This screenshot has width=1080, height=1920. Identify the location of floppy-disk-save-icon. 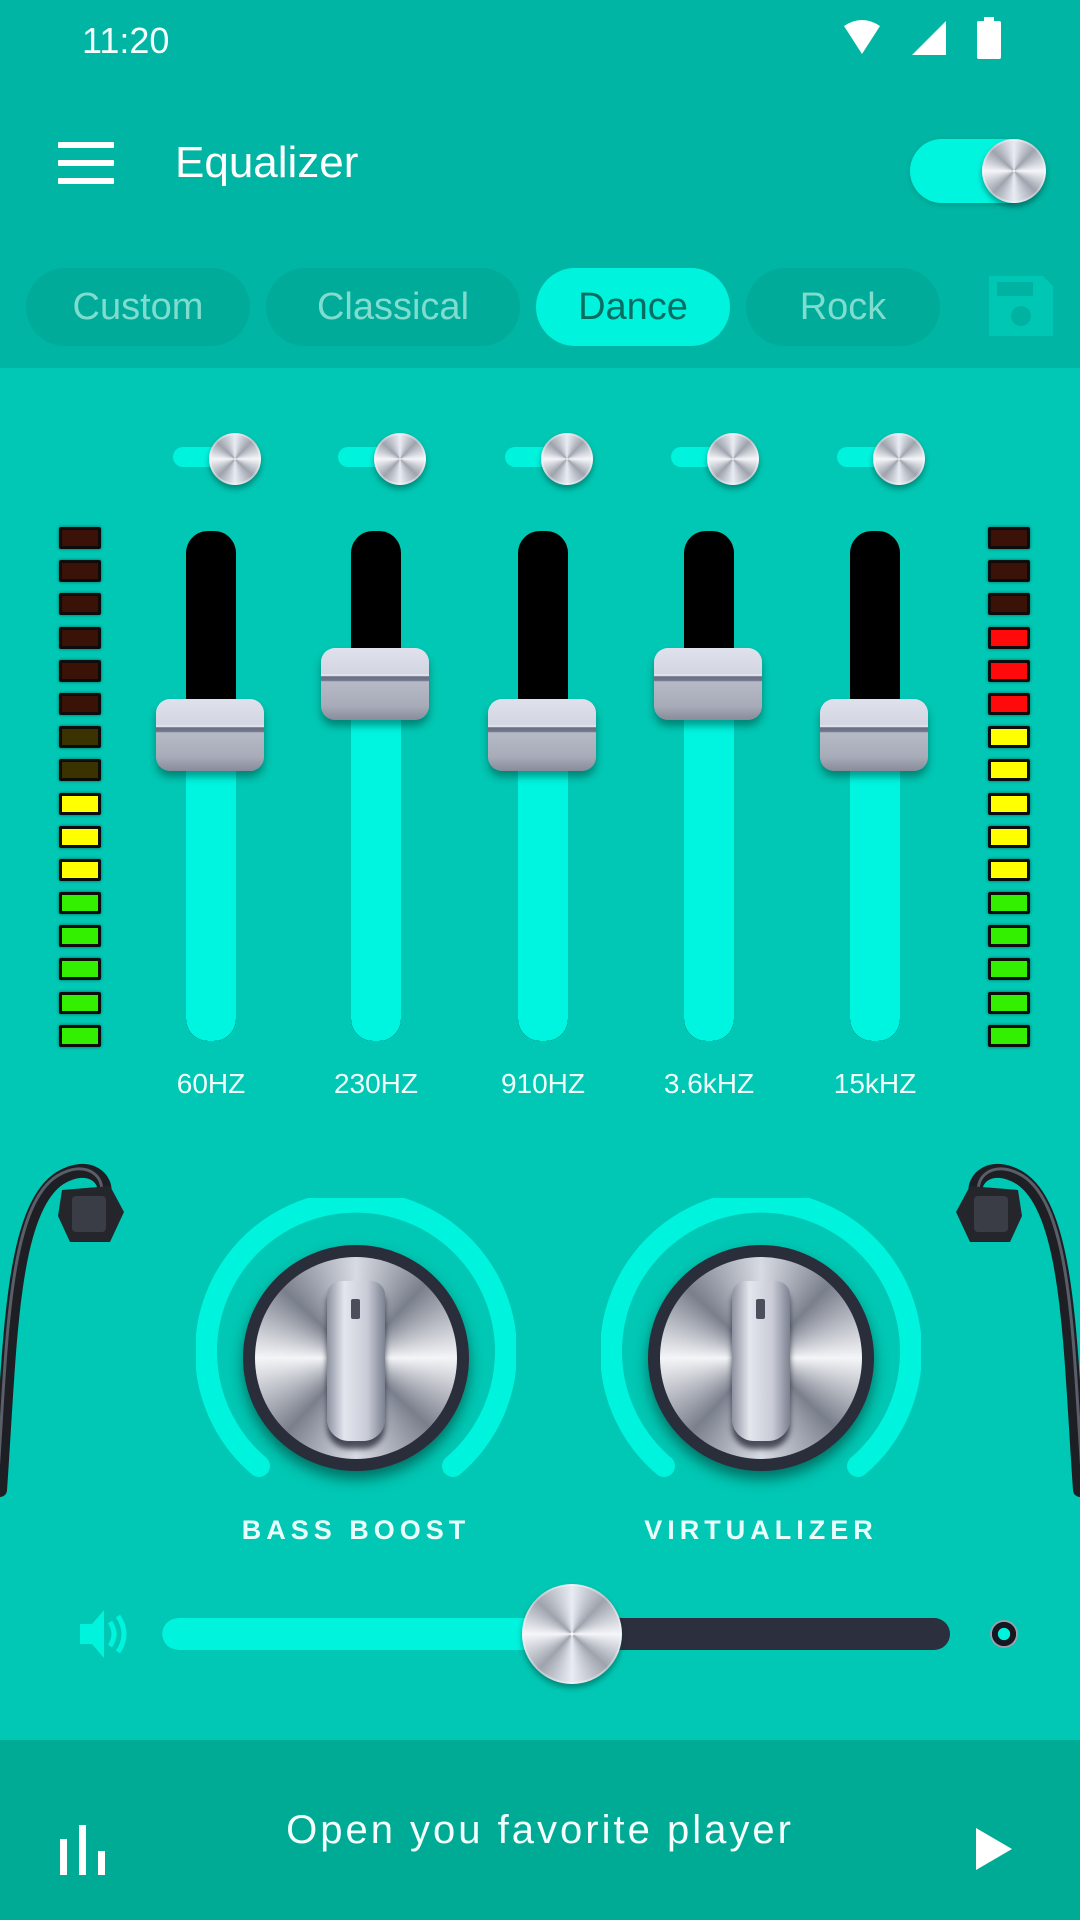
(1021, 306).